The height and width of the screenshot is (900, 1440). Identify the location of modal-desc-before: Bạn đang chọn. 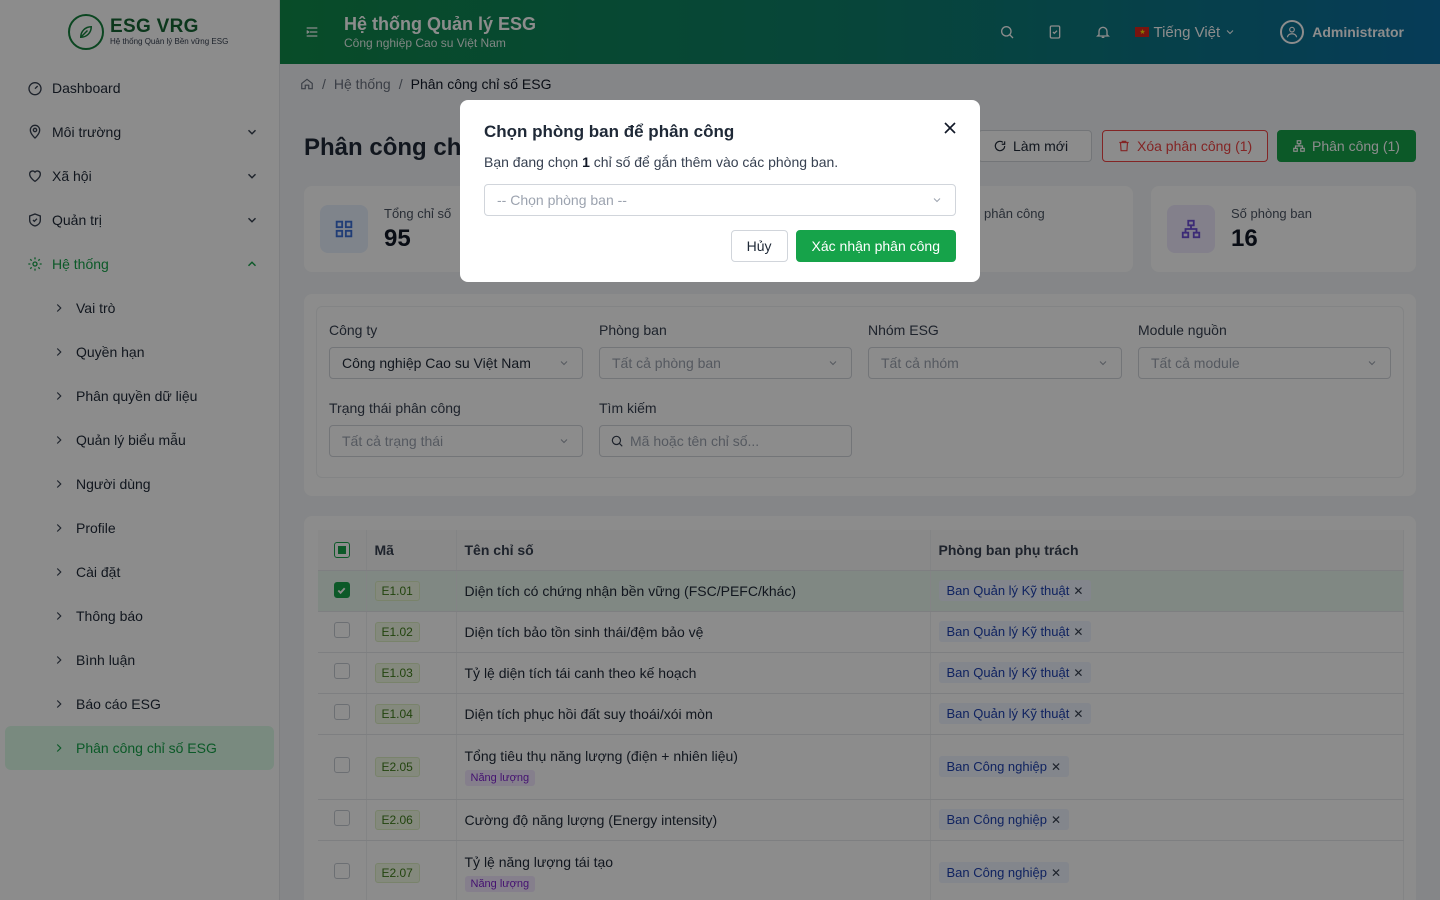
(533, 162).